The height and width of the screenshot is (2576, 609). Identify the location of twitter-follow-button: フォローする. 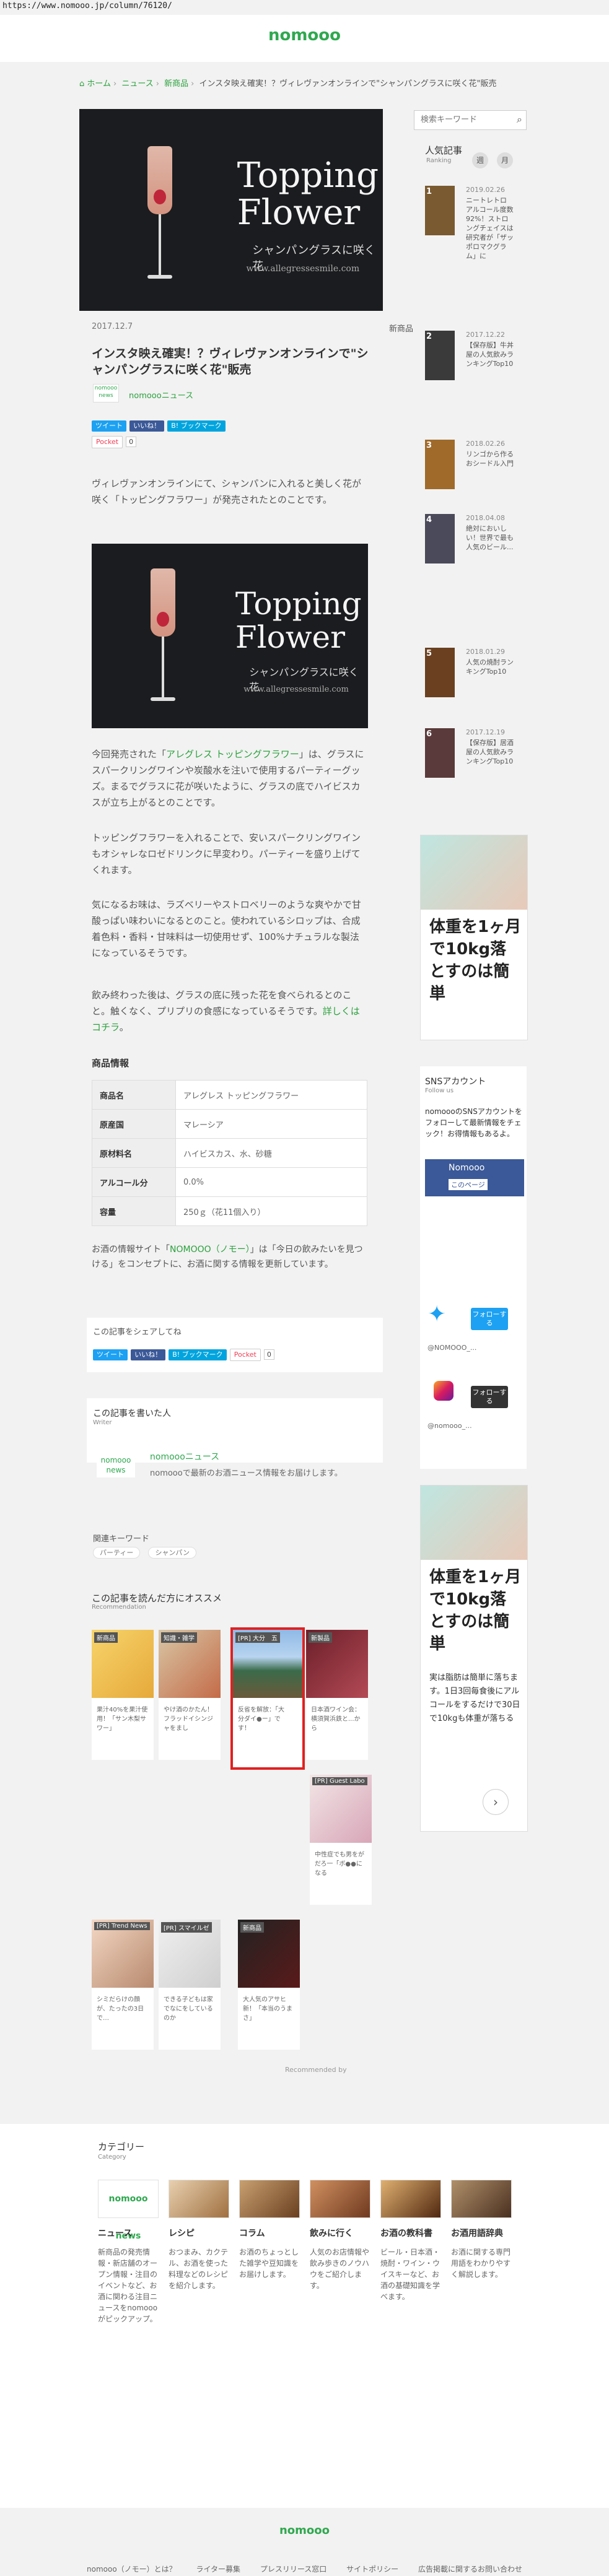
(489, 1319).